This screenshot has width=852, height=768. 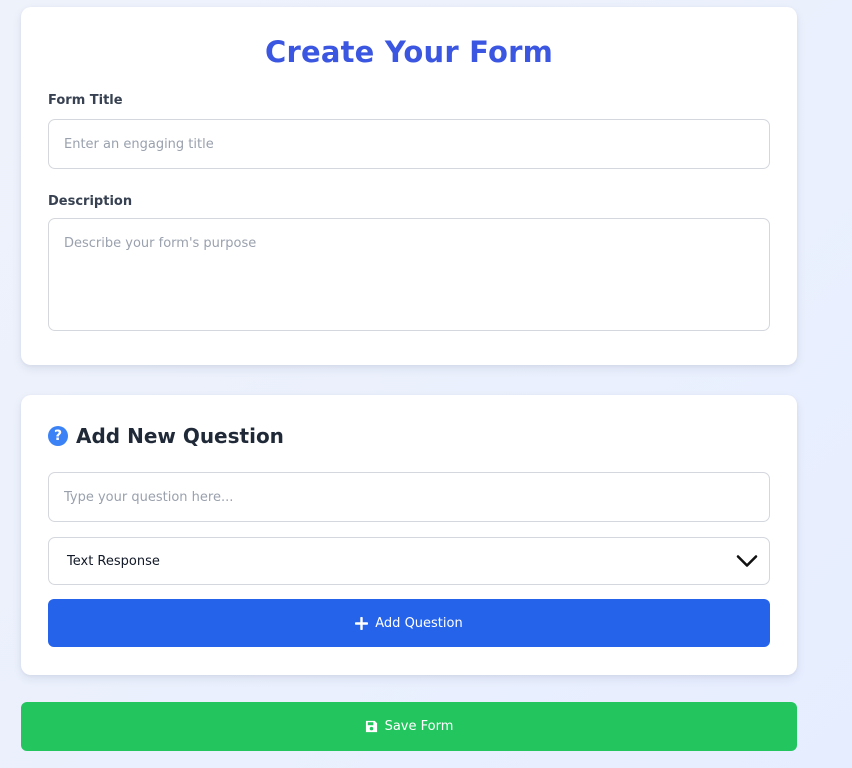 I want to click on save-form-button: Save Form, so click(x=409, y=726).